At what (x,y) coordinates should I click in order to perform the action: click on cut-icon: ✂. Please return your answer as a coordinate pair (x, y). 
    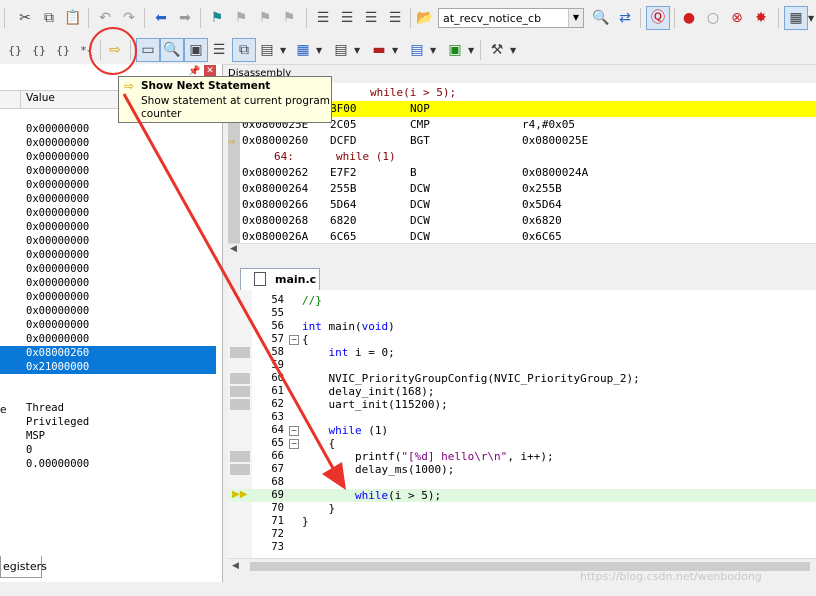
    Looking at the image, I should click on (25, 18).